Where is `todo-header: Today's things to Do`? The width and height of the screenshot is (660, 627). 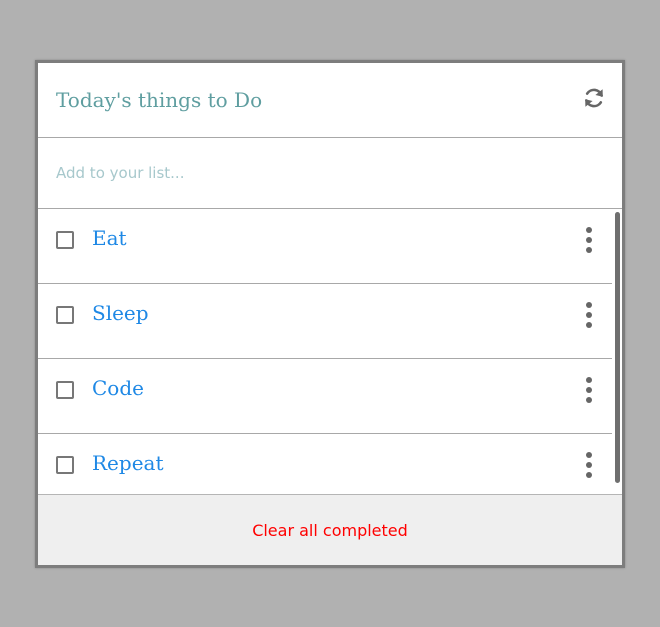 todo-header: Today's things to Do is located at coordinates (330, 100).